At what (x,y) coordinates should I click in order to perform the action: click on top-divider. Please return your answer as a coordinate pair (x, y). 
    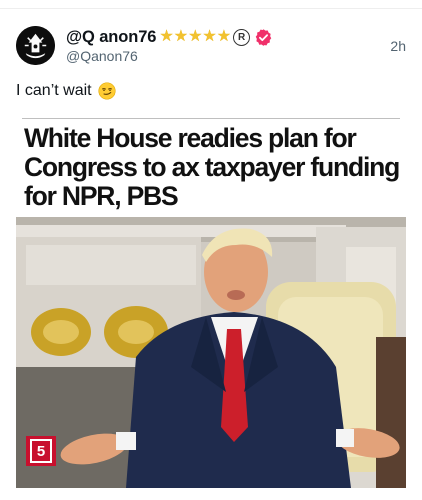
    Looking at the image, I should click on (211, 8).